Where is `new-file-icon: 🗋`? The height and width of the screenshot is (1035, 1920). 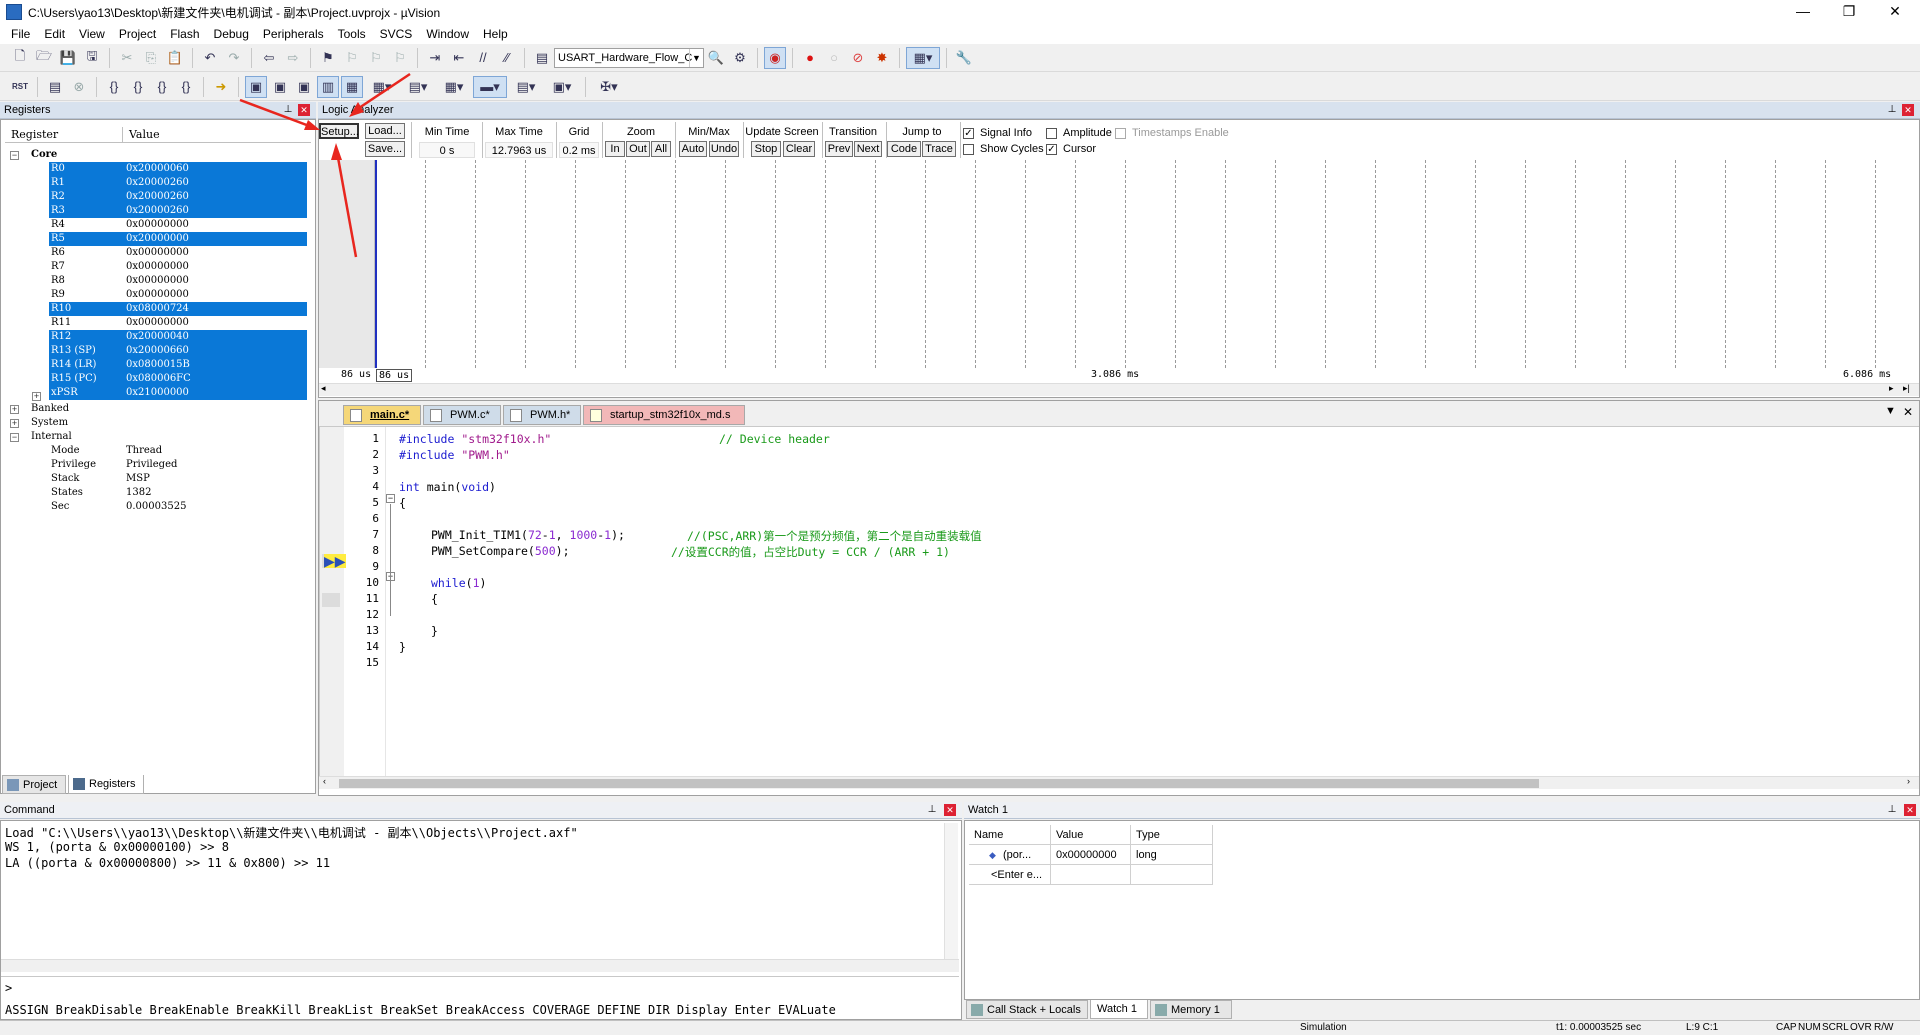 new-file-icon: 🗋 is located at coordinates (20, 58).